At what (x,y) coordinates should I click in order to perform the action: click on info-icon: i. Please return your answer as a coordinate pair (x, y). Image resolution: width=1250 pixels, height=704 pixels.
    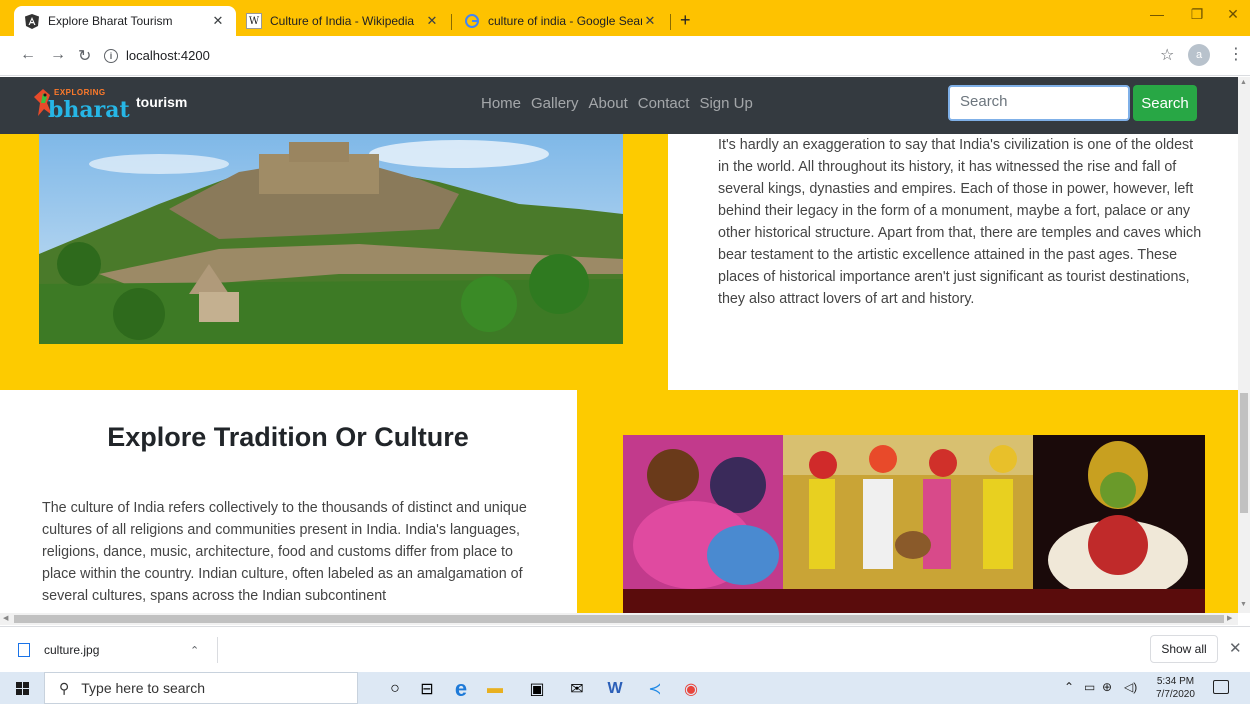
    Looking at the image, I should click on (111, 55).